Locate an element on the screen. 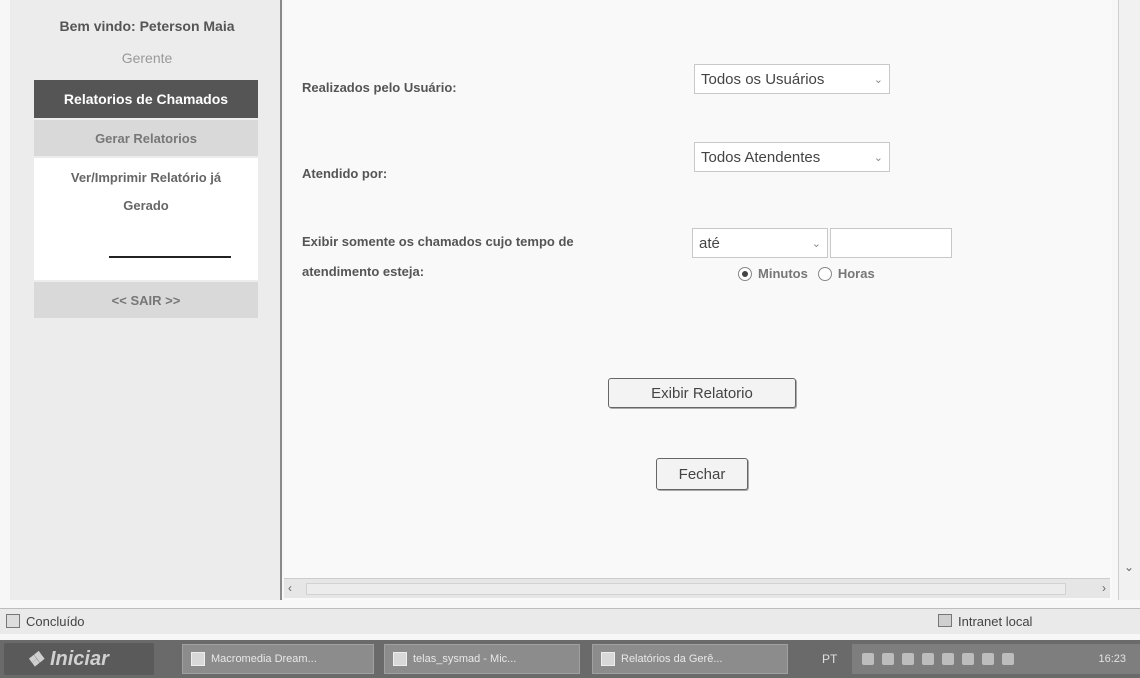 This screenshot has height=678, width=1140. attendant-select: Todos Atendentes ⌄ is located at coordinates (792, 157).